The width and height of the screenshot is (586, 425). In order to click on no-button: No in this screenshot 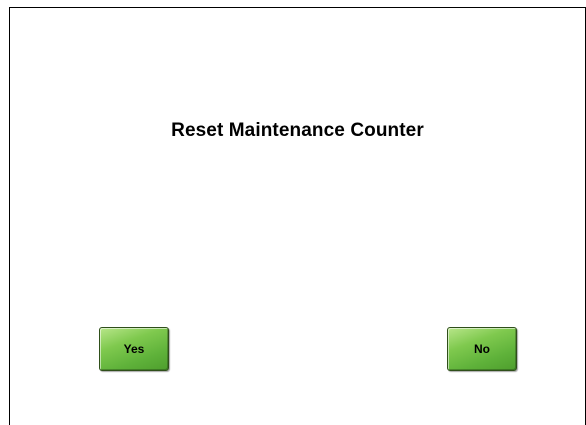, I will do `click(482, 349)`.